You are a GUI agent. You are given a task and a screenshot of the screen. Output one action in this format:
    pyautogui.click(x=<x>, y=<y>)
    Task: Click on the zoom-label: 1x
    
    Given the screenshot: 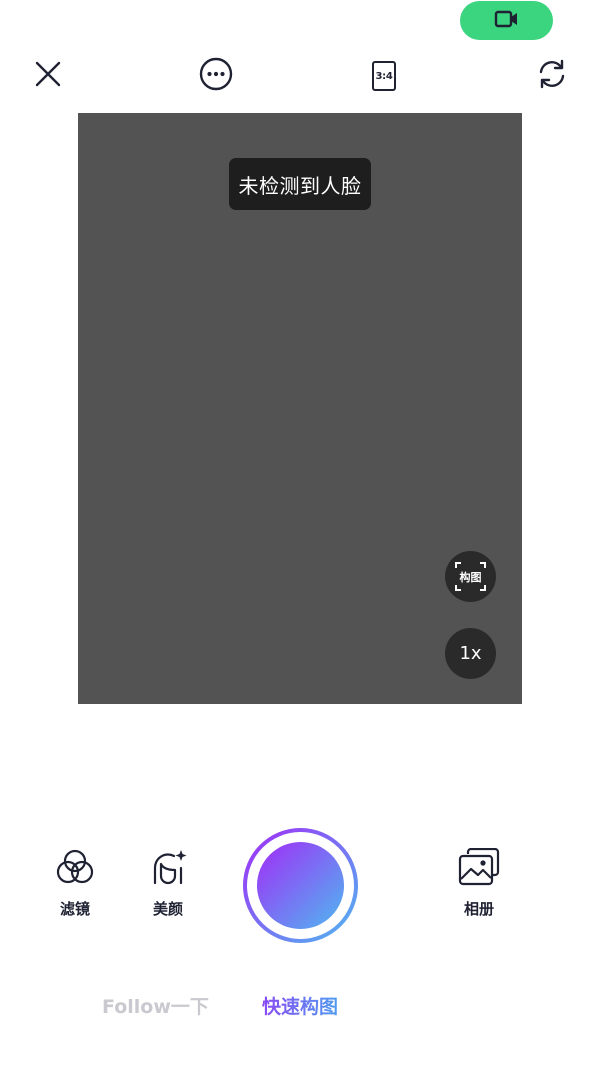 What is the action you would take?
    pyautogui.click(x=470, y=653)
    